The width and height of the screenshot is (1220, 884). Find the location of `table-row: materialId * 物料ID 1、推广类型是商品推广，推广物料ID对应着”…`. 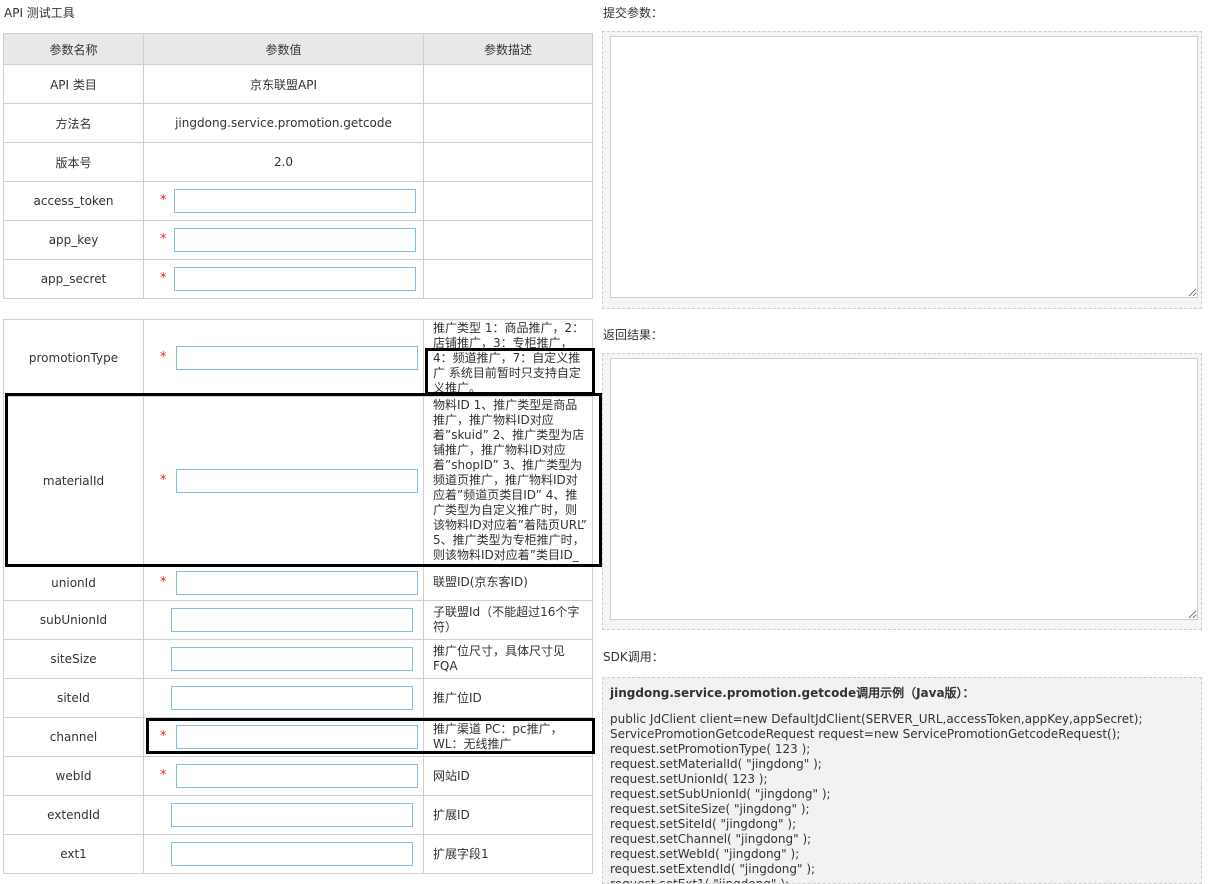

table-row: materialId * 物料ID 1、推广类型是商品推广，推广物料ID对应着”… is located at coordinates (298, 480).